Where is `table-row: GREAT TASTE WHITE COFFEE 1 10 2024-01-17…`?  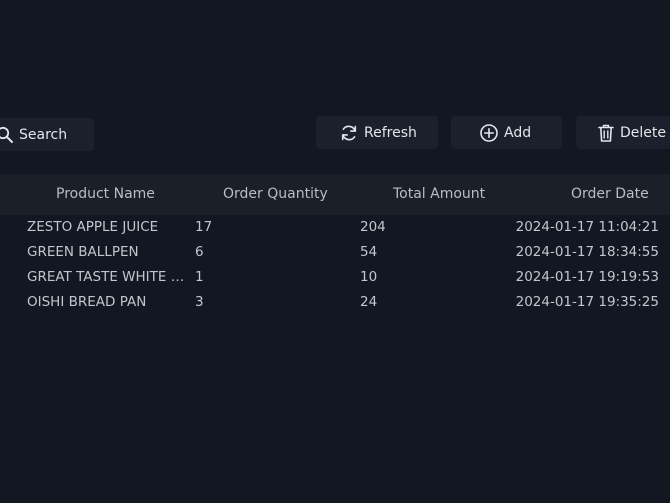
table-row: GREAT TASTE WHITE COFFEE 1 10 2024-01-17… is located at coordinates (335, 277).